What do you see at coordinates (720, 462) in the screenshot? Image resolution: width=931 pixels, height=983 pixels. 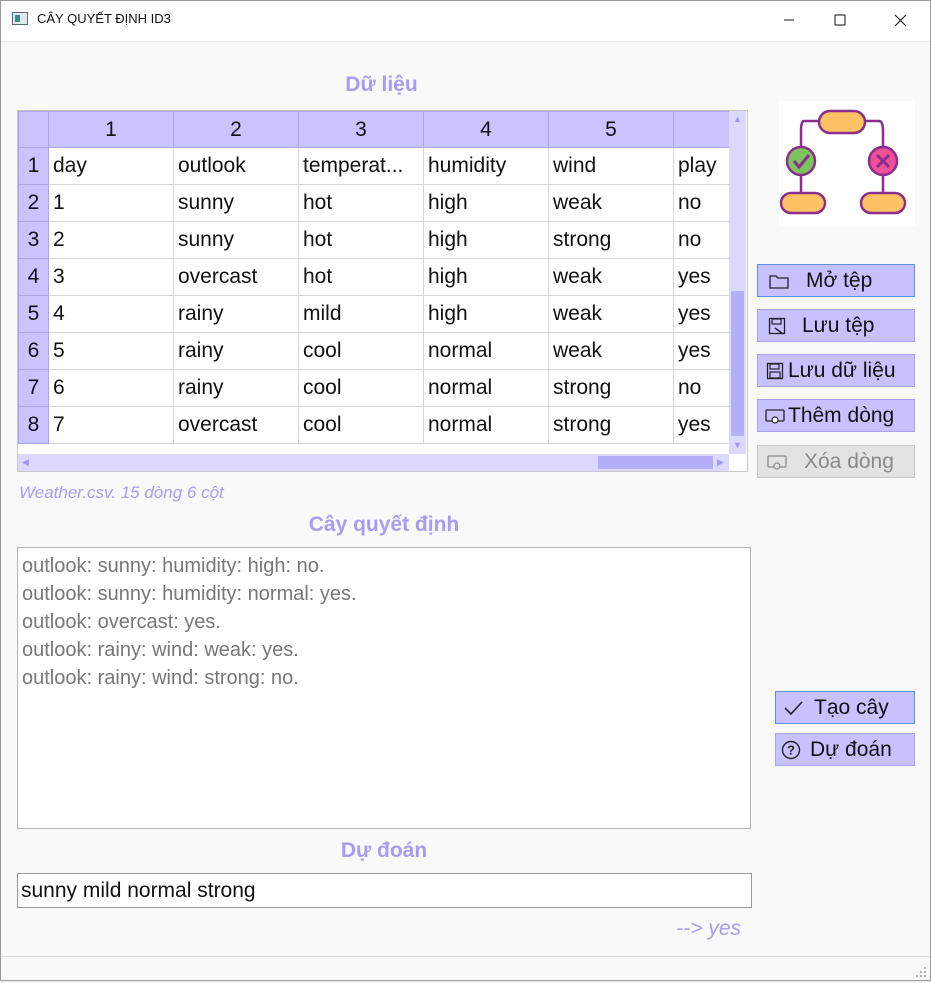 I see `scroll-right-icon: ▶` at bounding box center [720, 462].